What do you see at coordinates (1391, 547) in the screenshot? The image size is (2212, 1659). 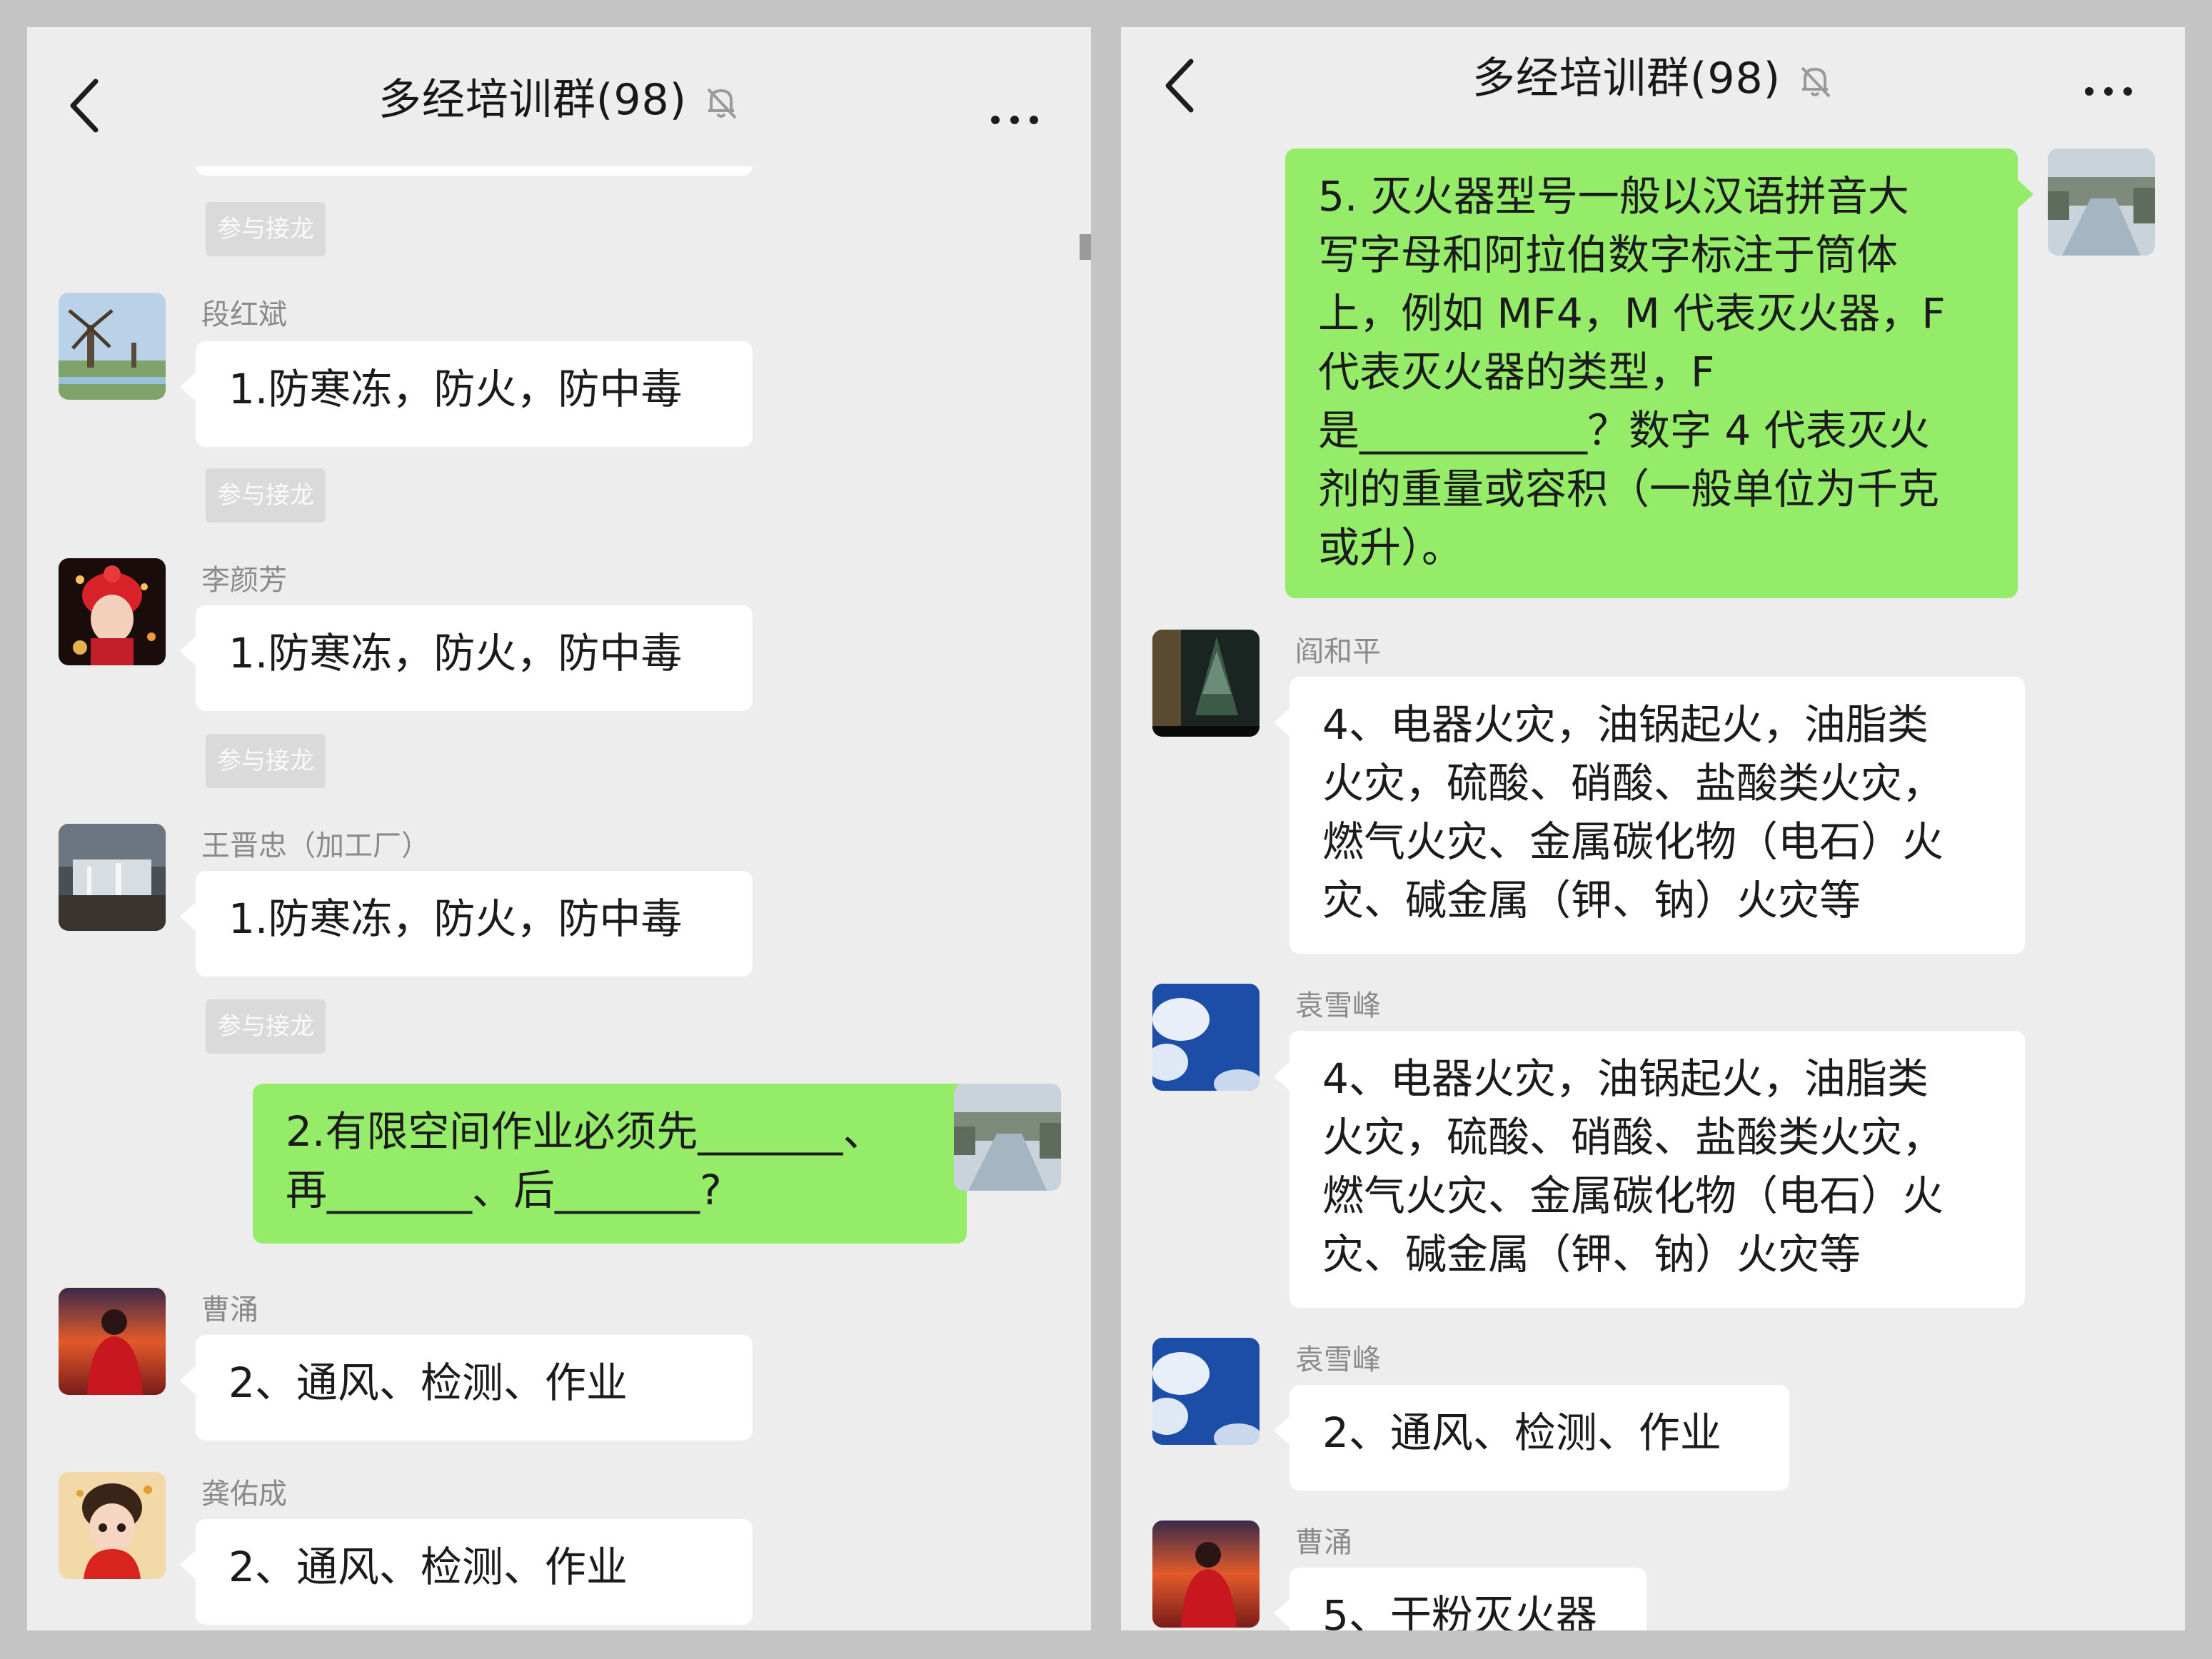 I see `message-text-line: 或升）。` at bounding box center [1391, 547].